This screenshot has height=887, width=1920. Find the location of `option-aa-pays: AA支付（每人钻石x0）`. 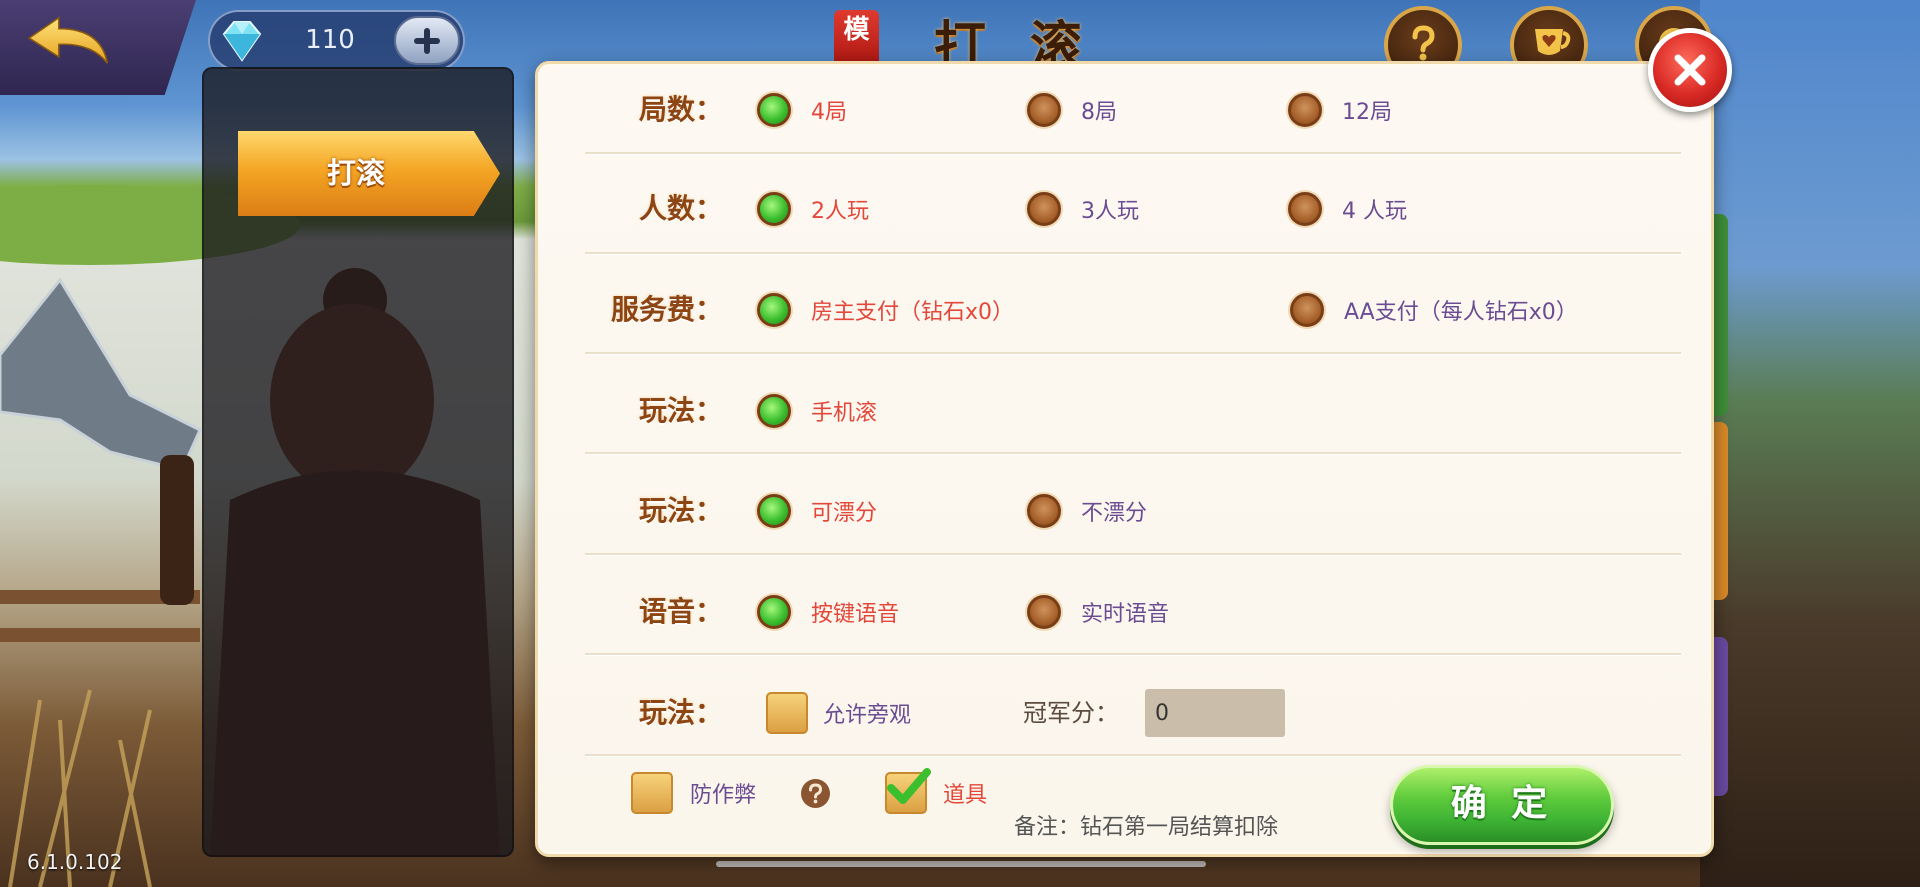

option-aa-pays: AA支付（每人钻石x0） is located at coordinates (1434, 310).